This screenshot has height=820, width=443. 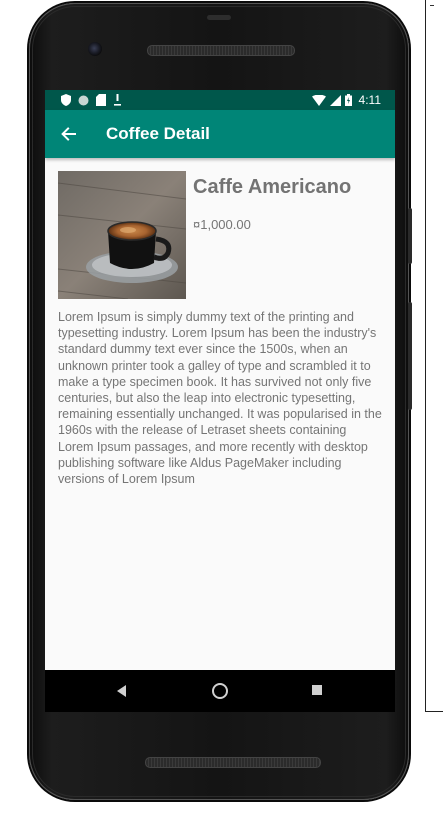 I want to click on page-title: Coffee Detail, so click(x=158, y=133).